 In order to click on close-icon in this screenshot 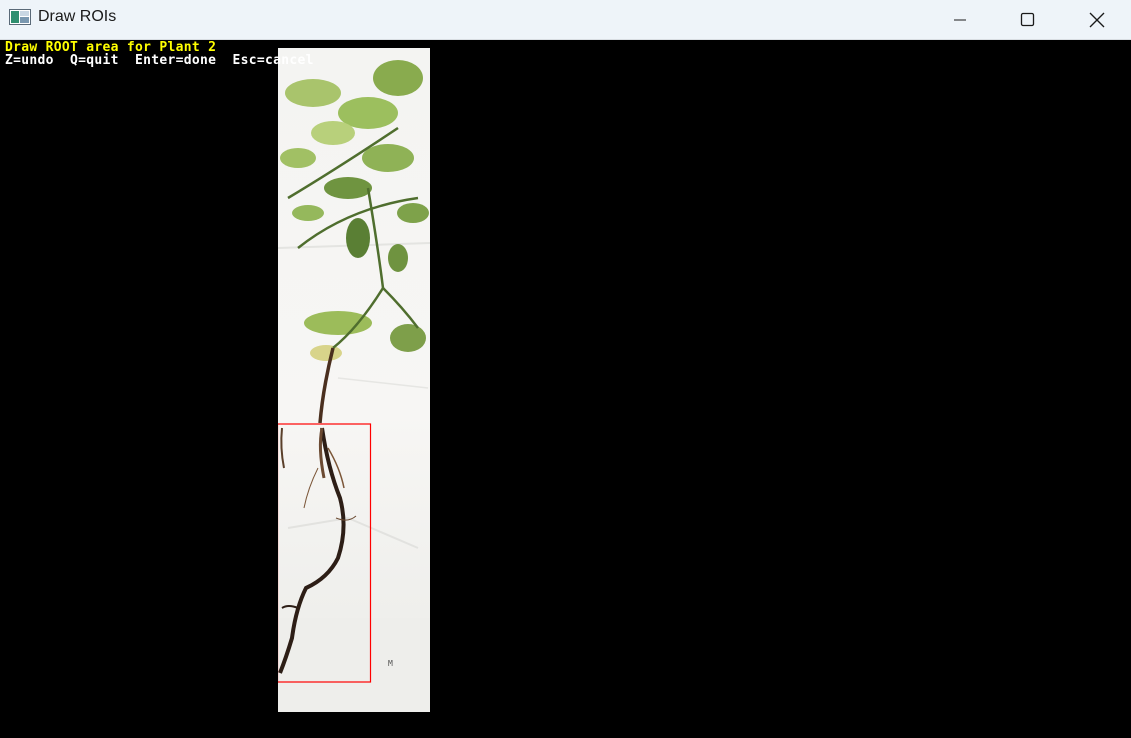, I will do `click(1097, 19)`.